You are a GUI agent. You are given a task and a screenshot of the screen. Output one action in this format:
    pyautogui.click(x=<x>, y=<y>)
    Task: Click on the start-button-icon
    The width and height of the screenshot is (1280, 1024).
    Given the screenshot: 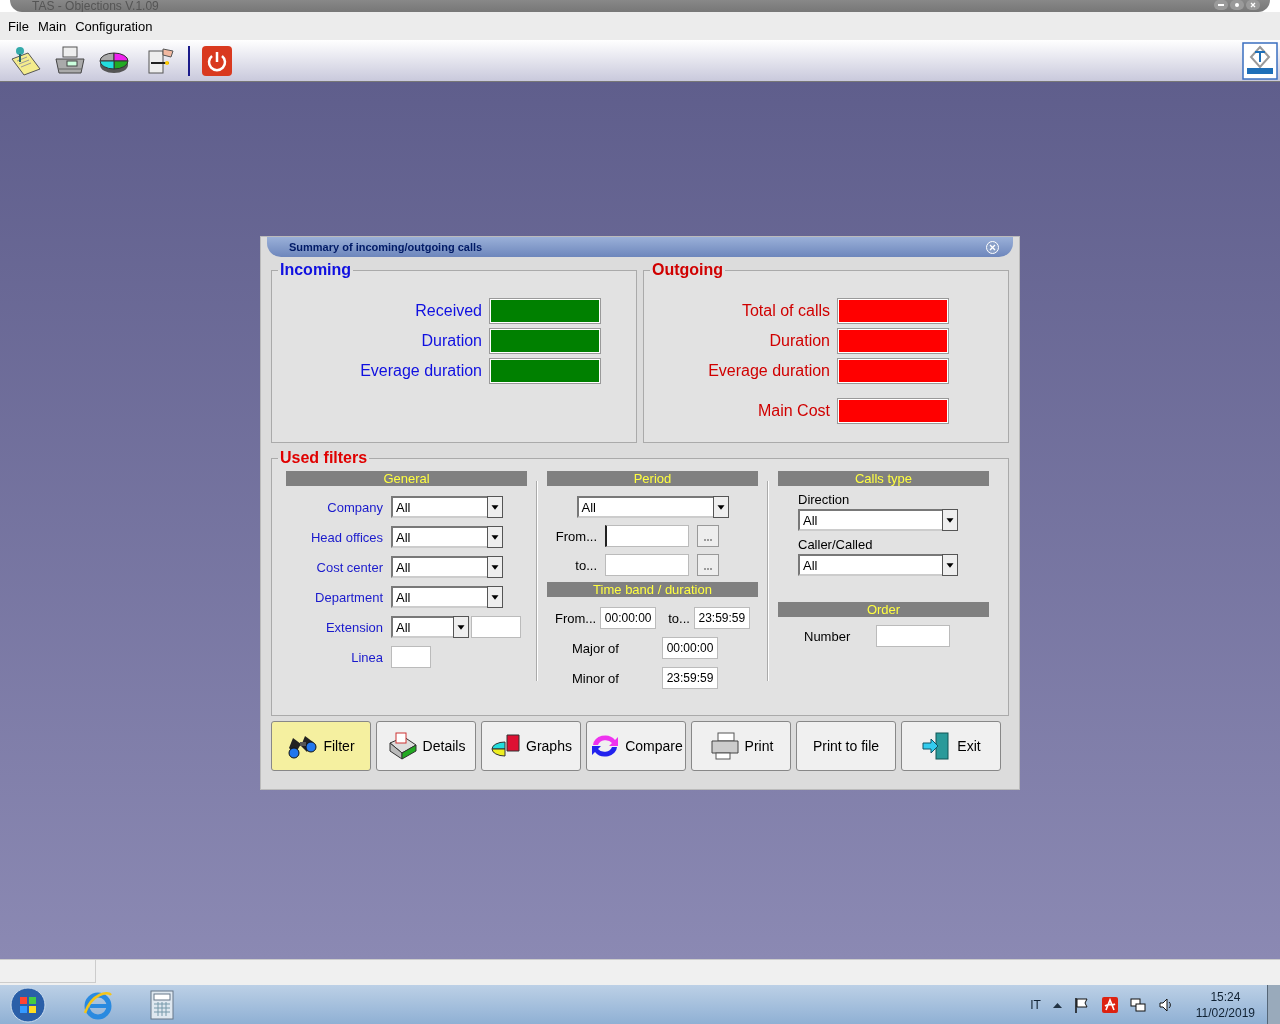 What is the action you would take?
    pyautogui.click(x=28, y=1004)
    